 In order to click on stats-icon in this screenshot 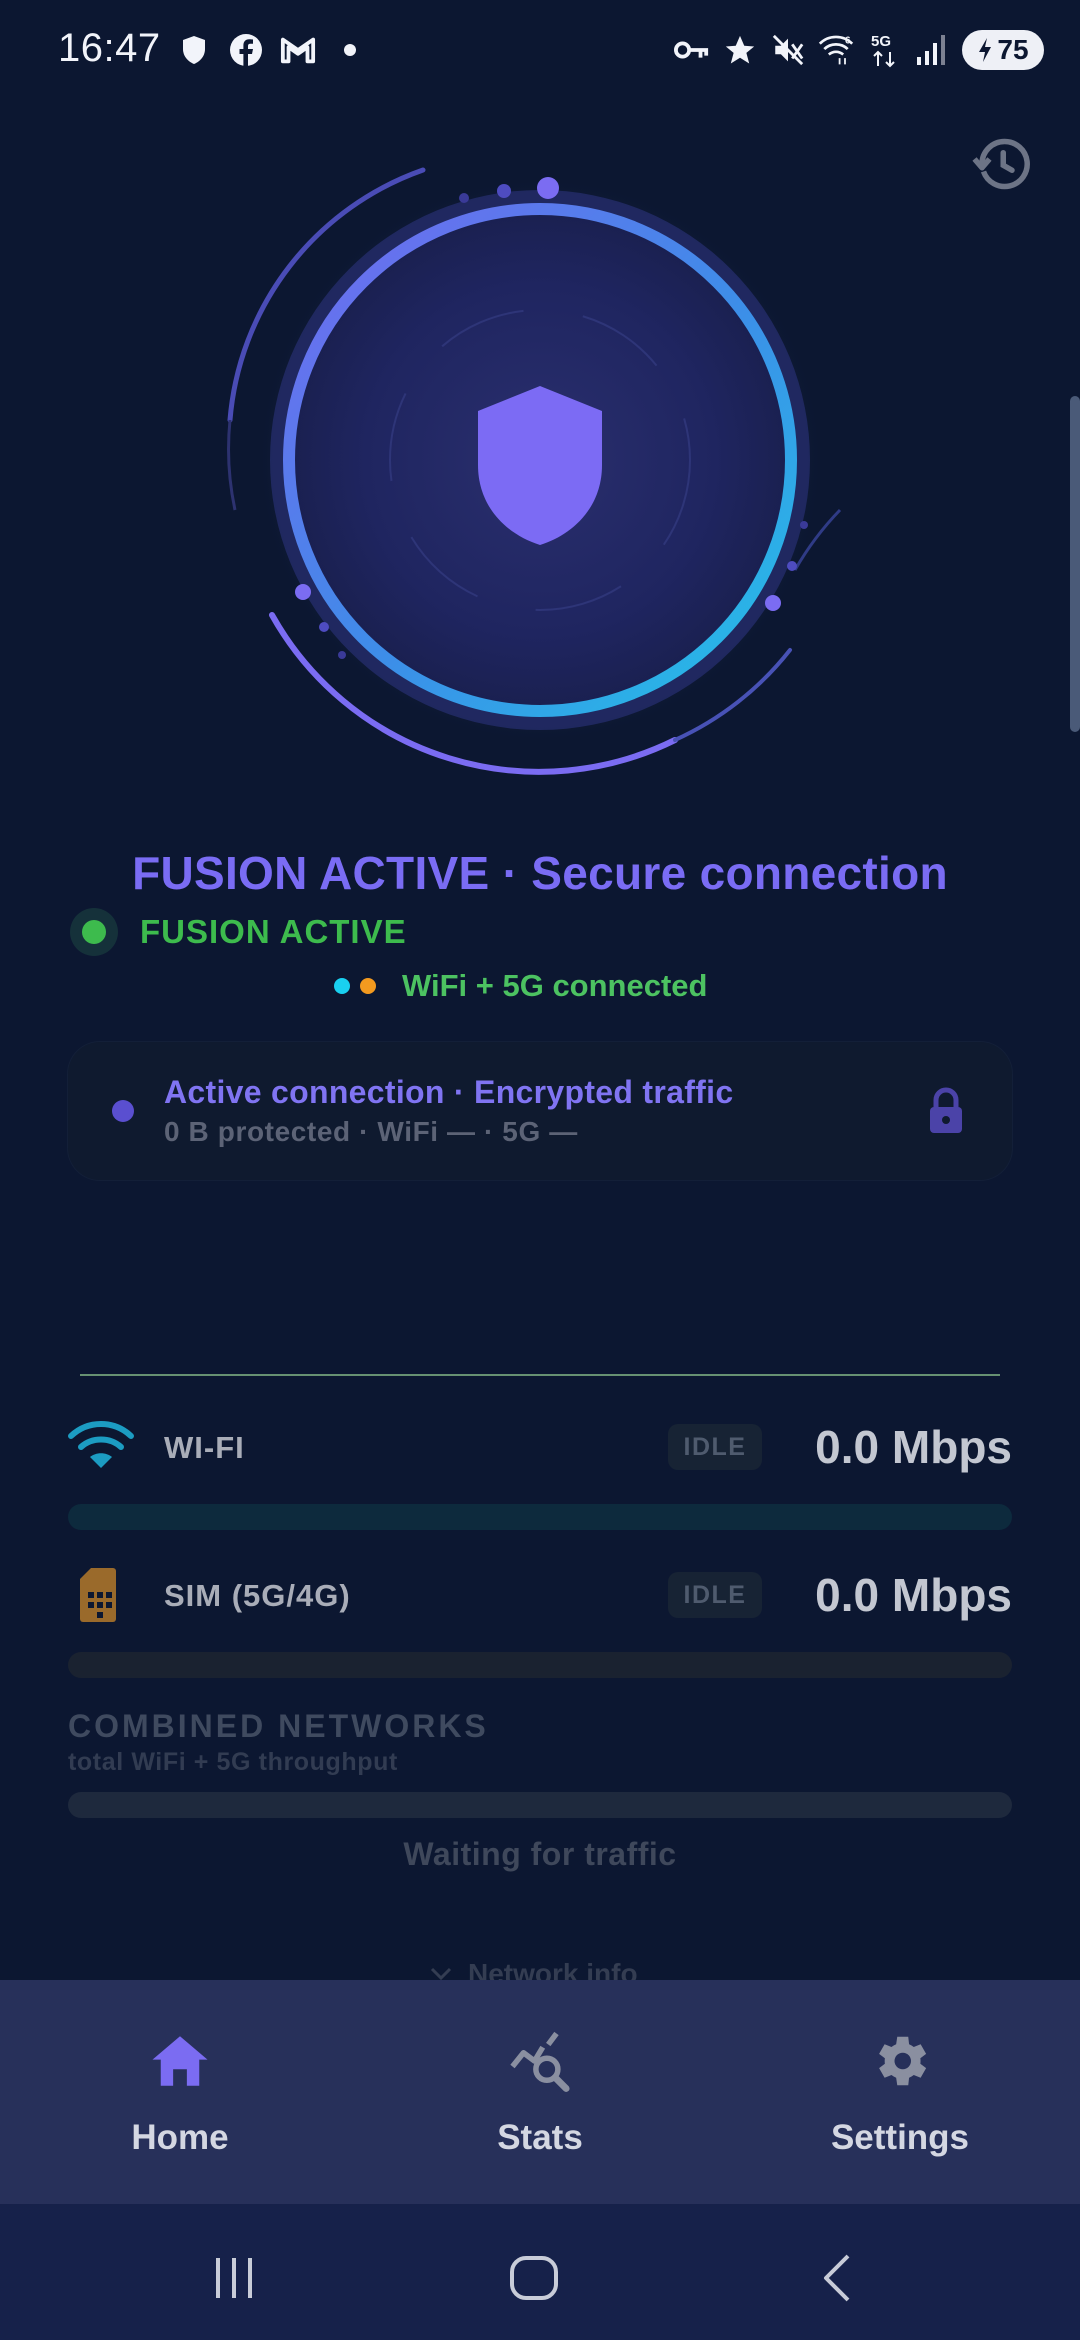, I will do `click(540, 2061)`.